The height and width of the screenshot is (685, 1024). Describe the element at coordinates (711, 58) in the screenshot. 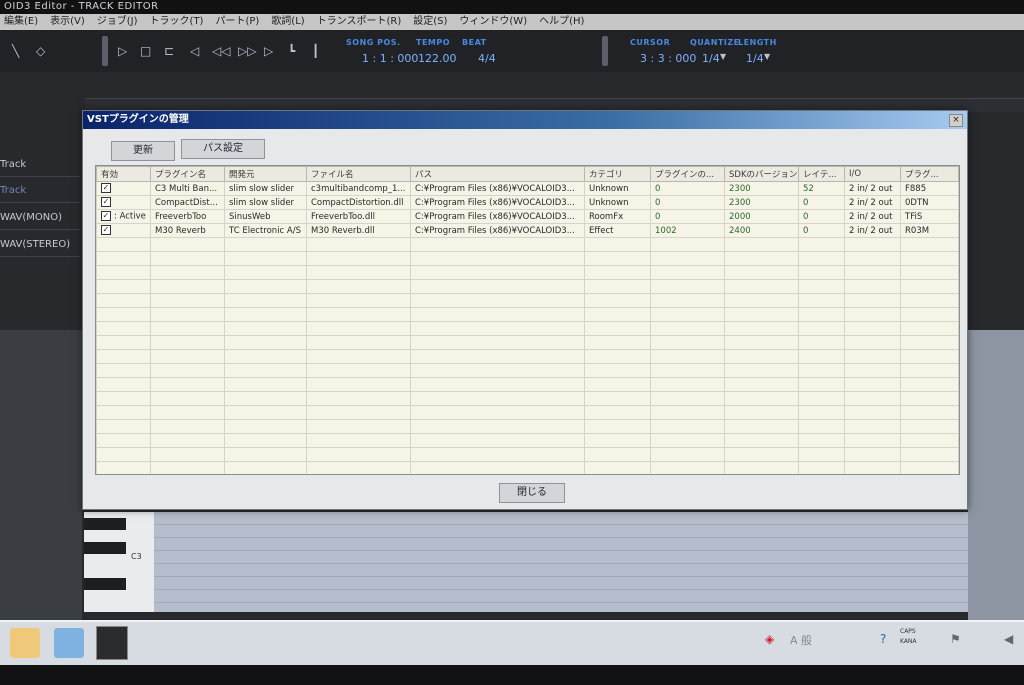

I see `quantize-select: 1/4` at that location.